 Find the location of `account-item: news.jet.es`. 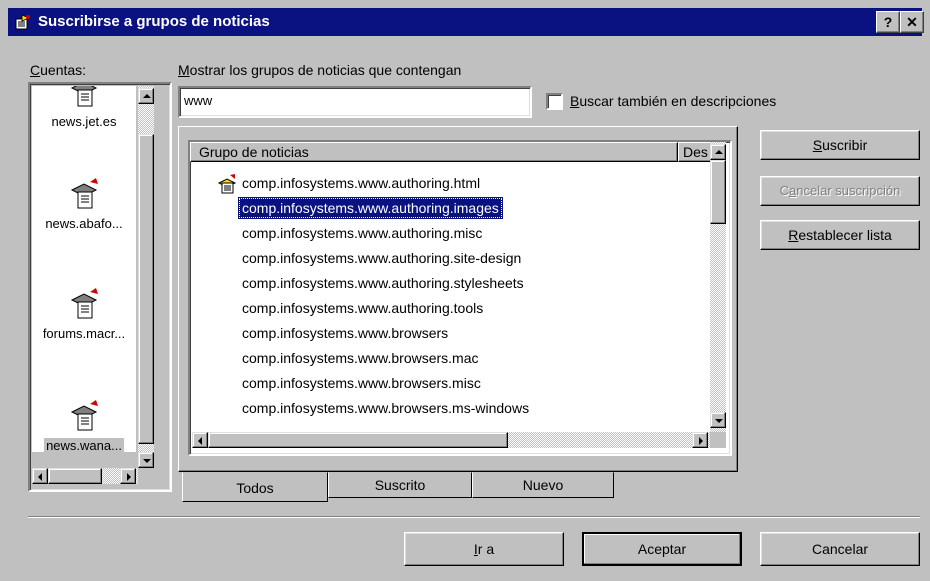

account-item: news.jet.es is located at coordinates (84, 107).